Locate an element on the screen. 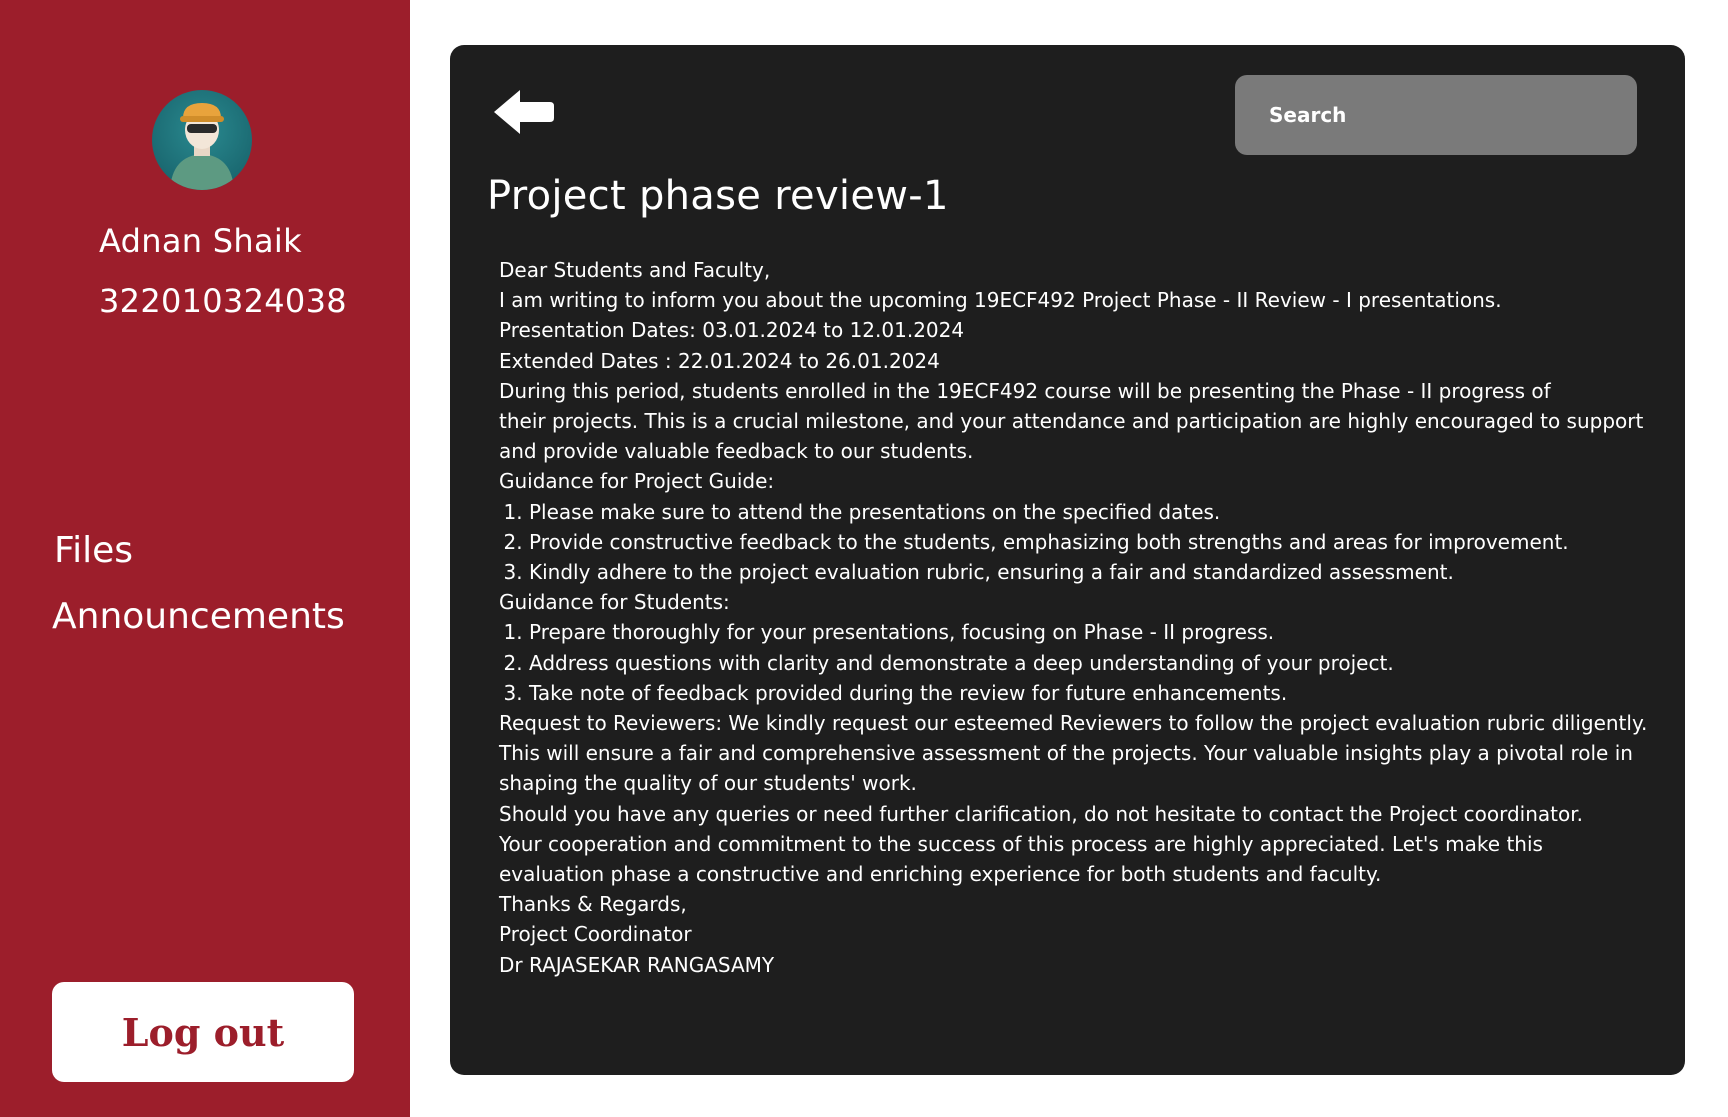 This screenshot has width=1728, height=1117. sender-name: Dr RAJASEKAR RANGASAMY is located at coordinates (637, 964).